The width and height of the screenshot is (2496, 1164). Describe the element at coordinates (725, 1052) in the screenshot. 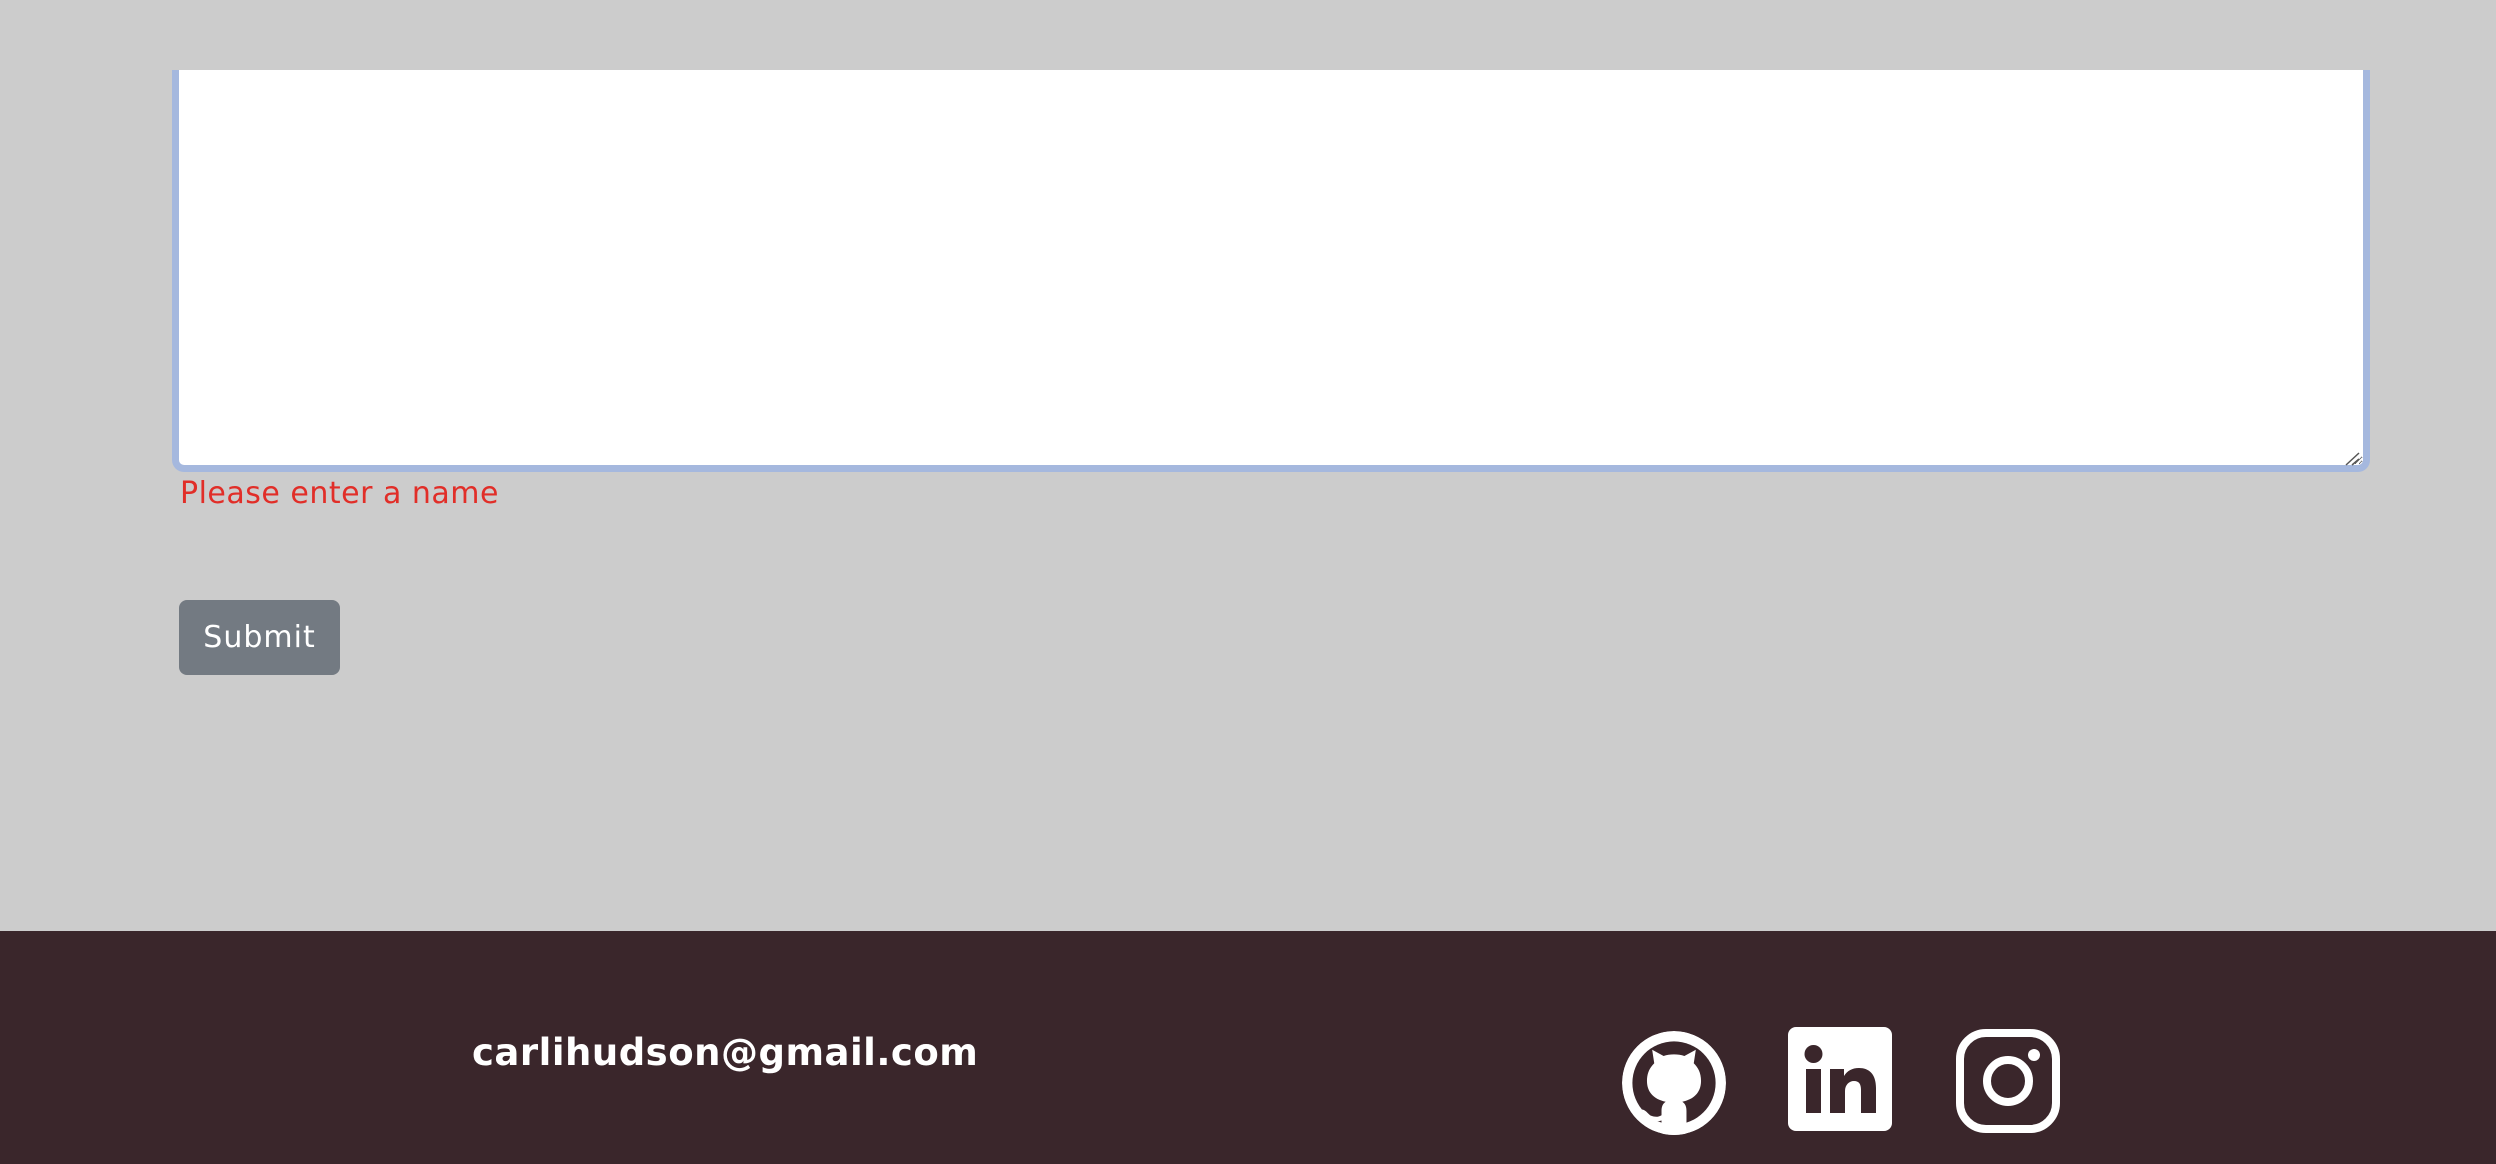

I see `footer-email-link: carlihudson@gmail.com` at that location.